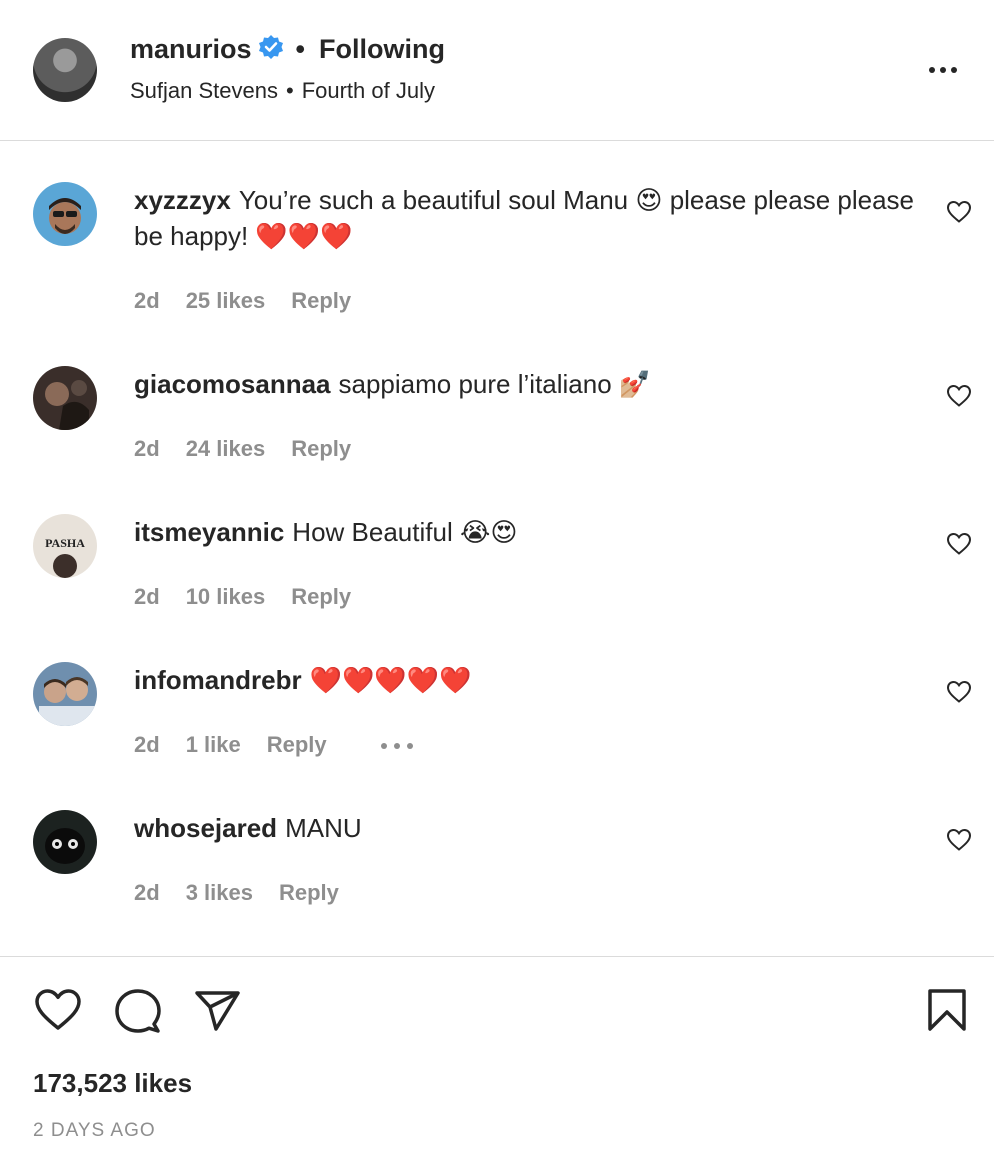 The image size is (994, 1174). What do you see at coordinates (94, 1130) in the screenshot?
I see `post-timestamp: 2 DAYS AGO` at bounding box center [94, 1130].